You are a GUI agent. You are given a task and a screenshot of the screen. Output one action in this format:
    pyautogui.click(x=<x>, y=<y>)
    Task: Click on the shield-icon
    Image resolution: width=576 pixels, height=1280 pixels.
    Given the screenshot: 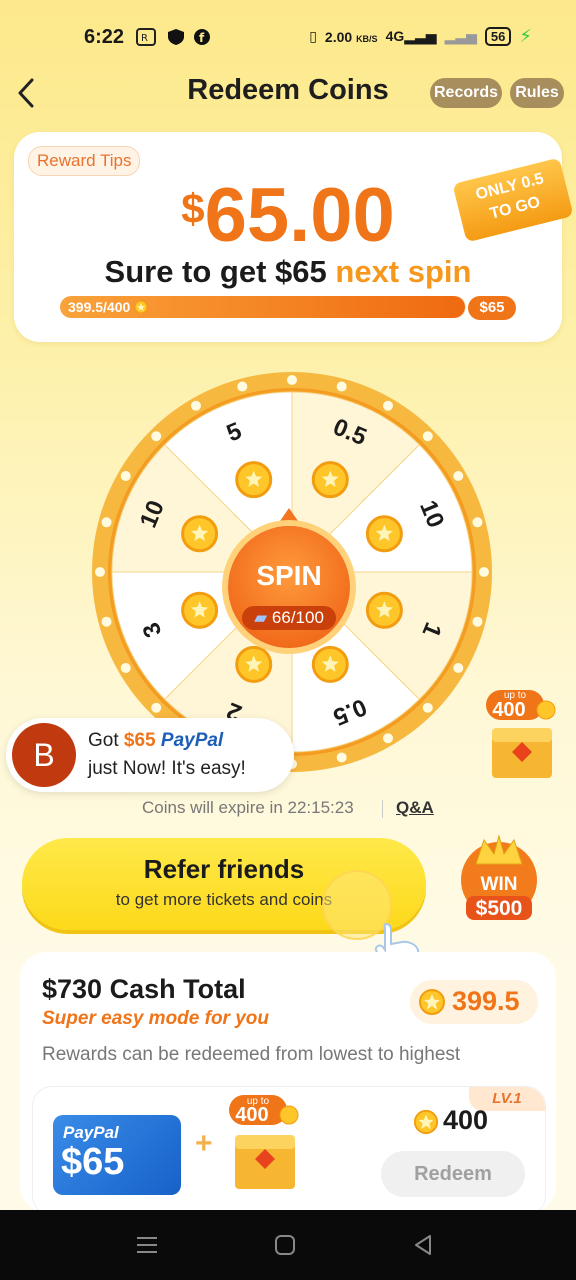 What is the action you would take?
    pyautogui.click(x=176, y=37)
    